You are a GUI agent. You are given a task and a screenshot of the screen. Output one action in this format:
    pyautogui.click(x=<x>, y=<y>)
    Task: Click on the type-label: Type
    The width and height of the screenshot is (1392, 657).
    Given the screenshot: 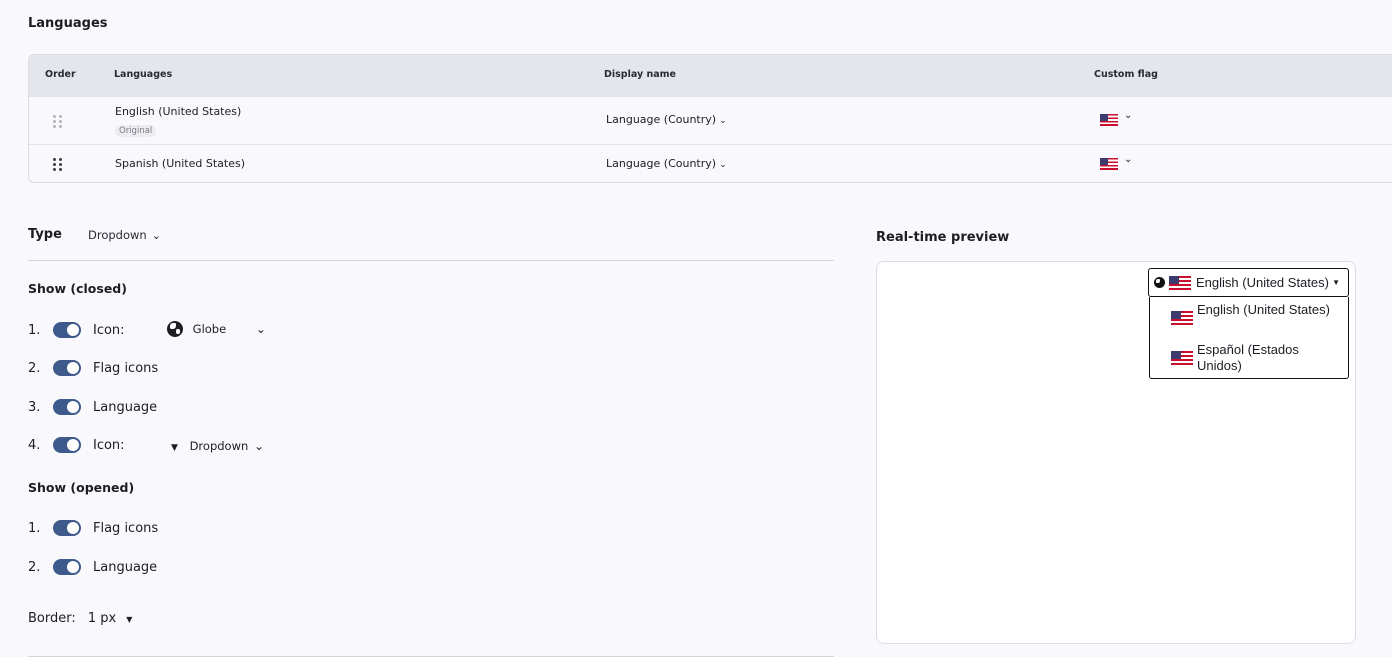 What is the action you would take?
    pyautogui.click(x=45, y=234)
    